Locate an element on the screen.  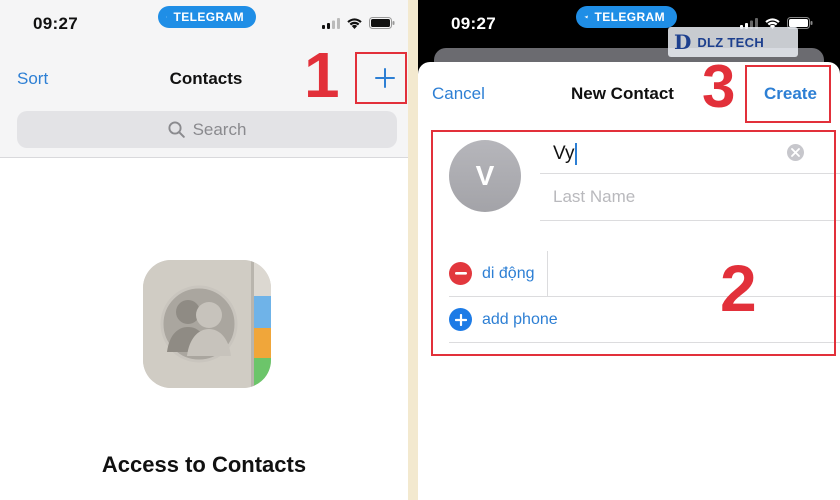
search-icon is located at coordinates (176, 129).